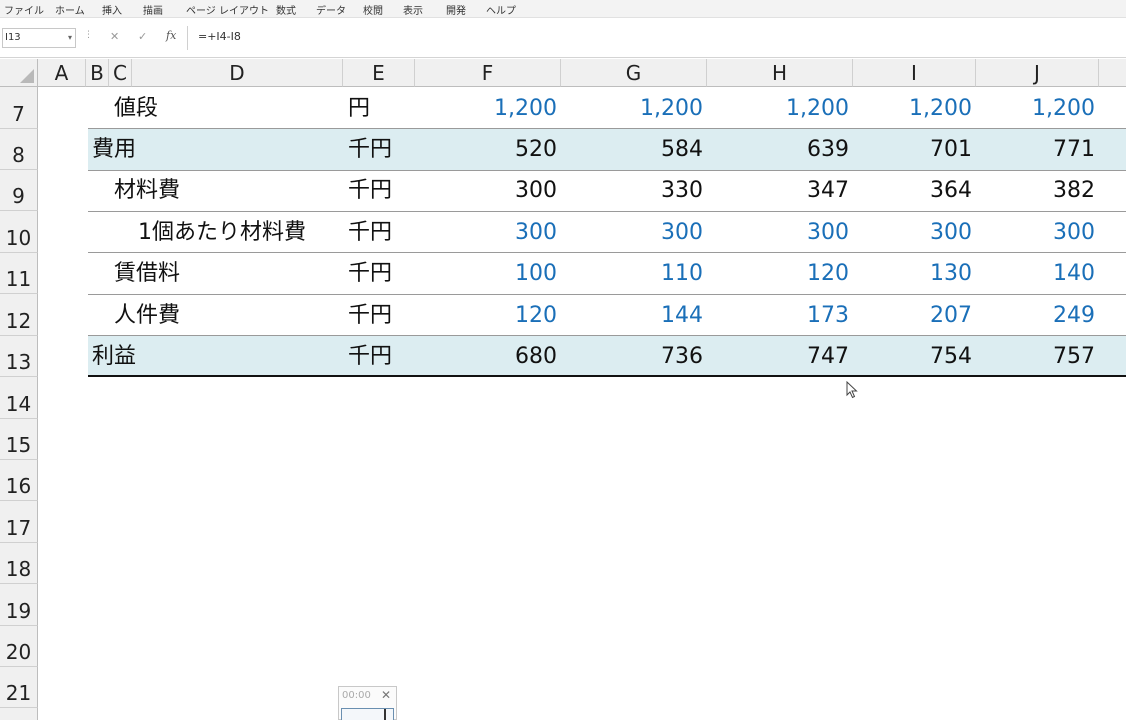 This screenshot has width=1126, height=720. I want to click on cell-g9: 330, so click(632, 190).